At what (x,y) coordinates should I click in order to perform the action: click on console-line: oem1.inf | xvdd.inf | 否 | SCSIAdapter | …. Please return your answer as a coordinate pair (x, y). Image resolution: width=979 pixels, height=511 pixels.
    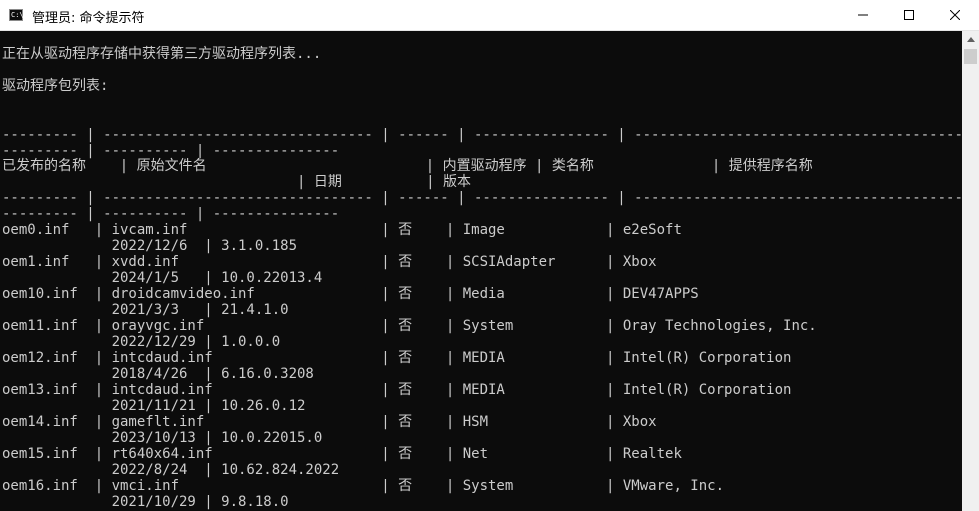
    Looking at the image, I should click on (329, 262).